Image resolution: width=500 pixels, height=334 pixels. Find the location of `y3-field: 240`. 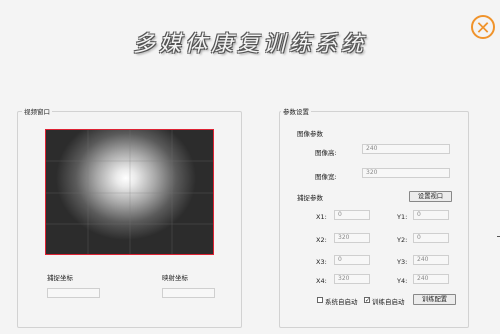

y3-field: 240 is located at coordinates (431, 260).